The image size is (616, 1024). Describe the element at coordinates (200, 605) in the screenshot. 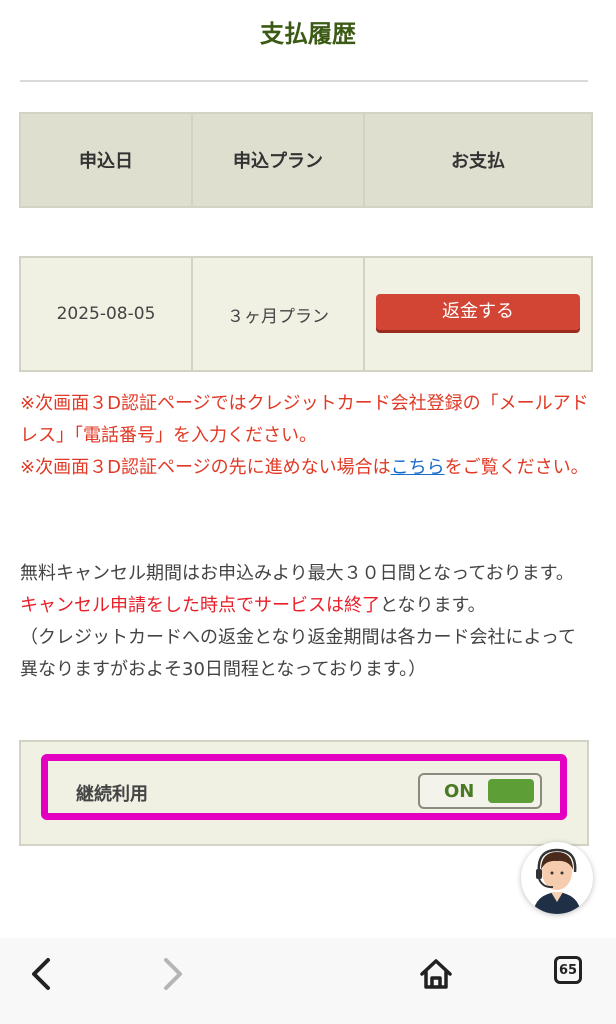

I see `cancel-warning-red: キャンセル申請をした時点でサービスは終了` at that location.